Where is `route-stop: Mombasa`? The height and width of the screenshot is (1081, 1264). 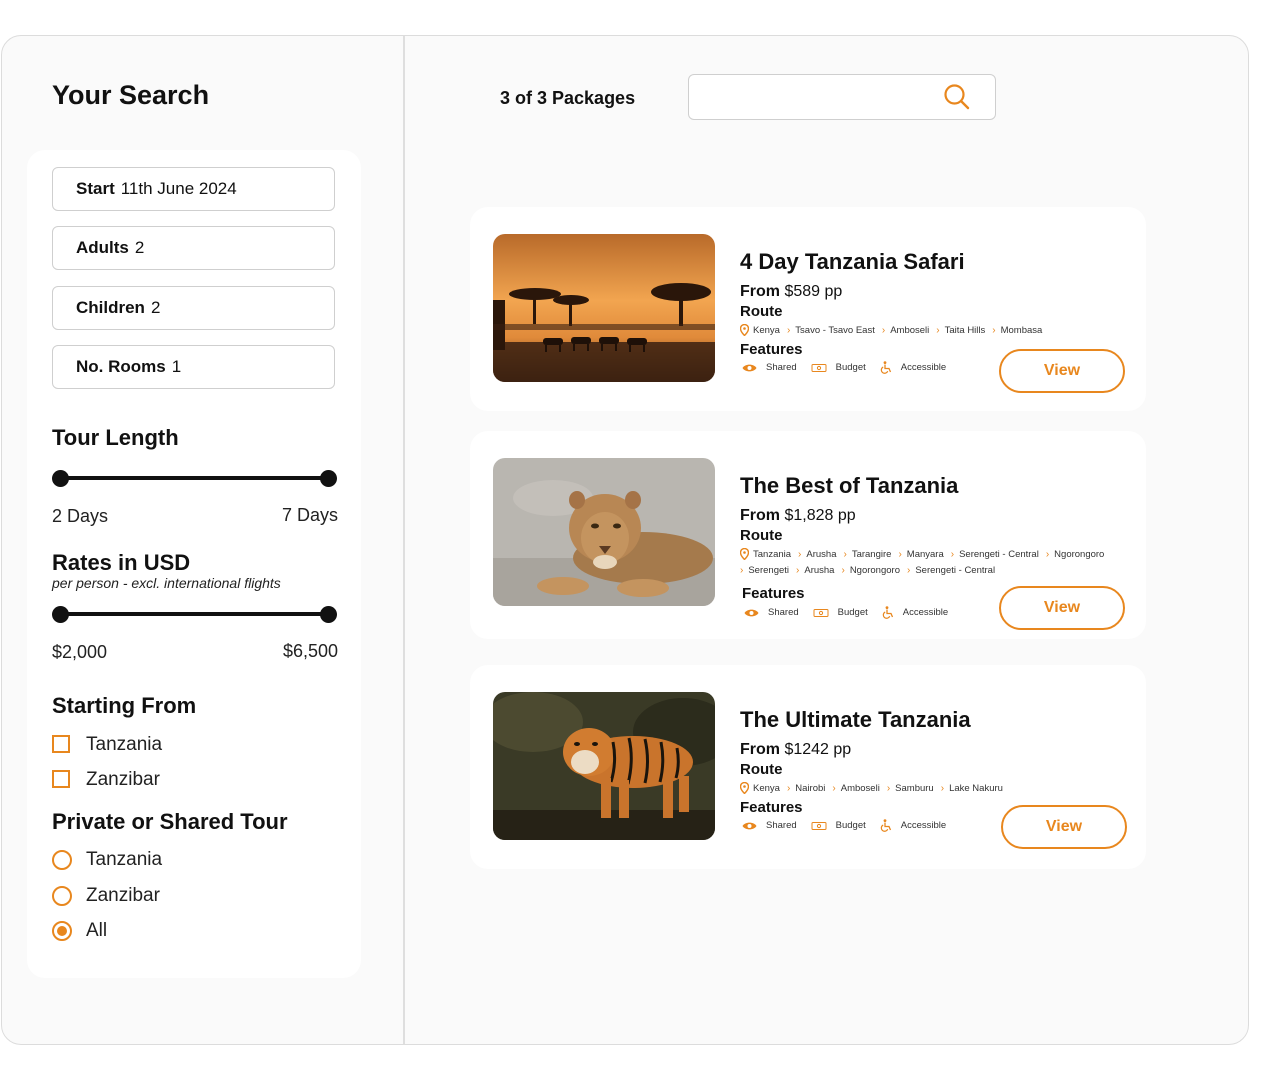
route-stop: Mombasa is located at coordinates (1021, 330).